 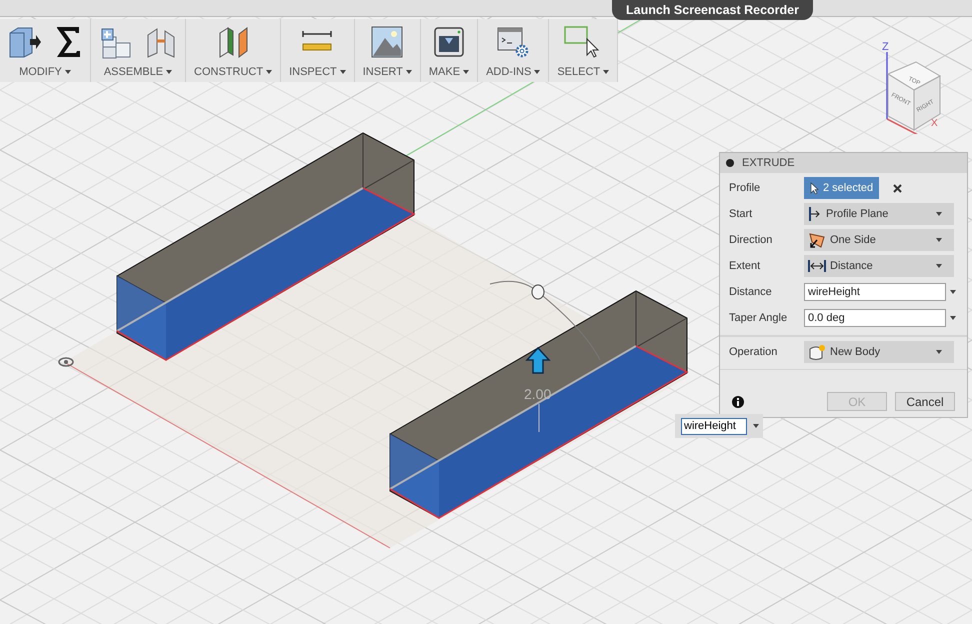 I want to click on distance-input-field: wireHeight, so click(x=719, y=426).